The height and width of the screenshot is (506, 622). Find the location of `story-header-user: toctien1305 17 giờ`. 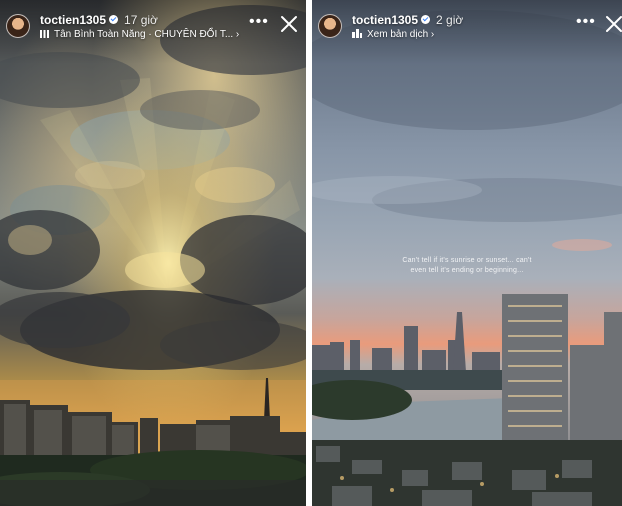

story-header-user: toctien1305 17 giờ is located at coordinates (99, 20).